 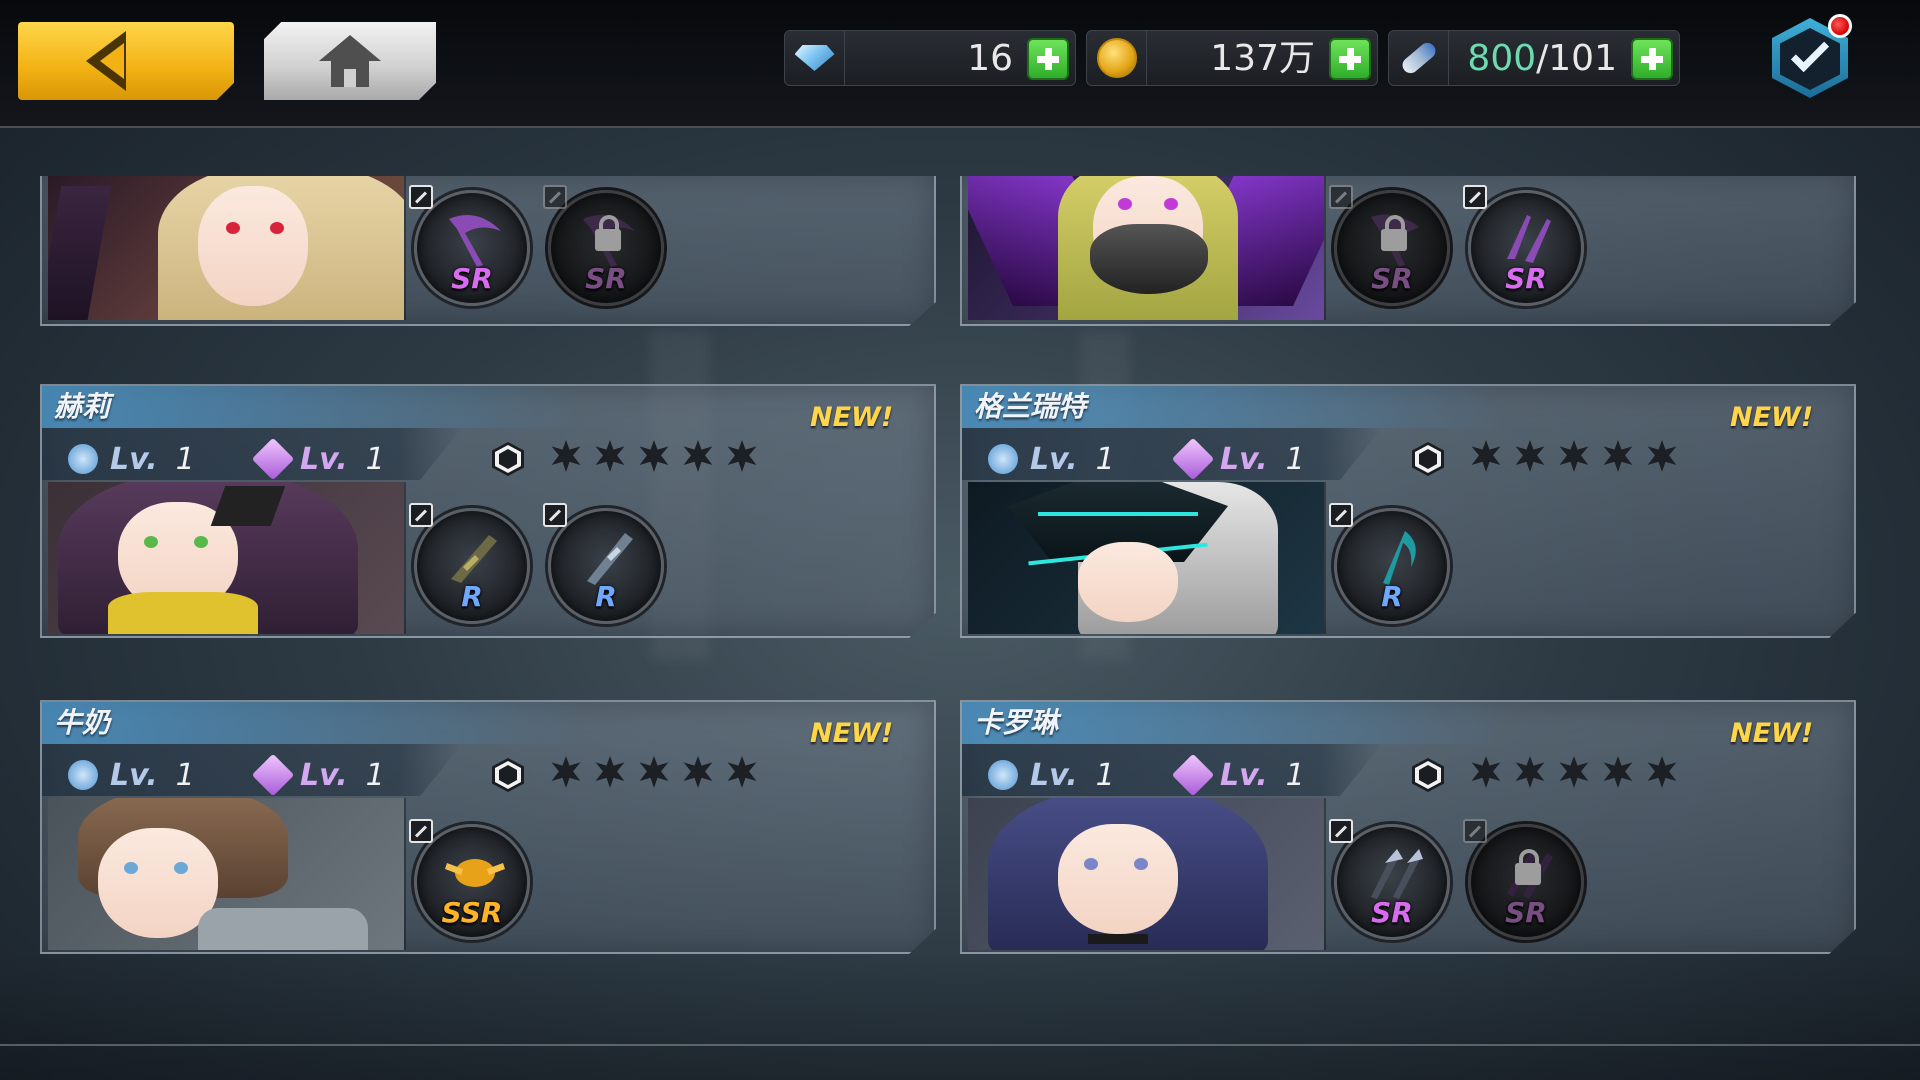 What do you see at coordinates (1502, 58) in the screenshot?
I see `energy-current: 800` at bounding box center [1502, 58].